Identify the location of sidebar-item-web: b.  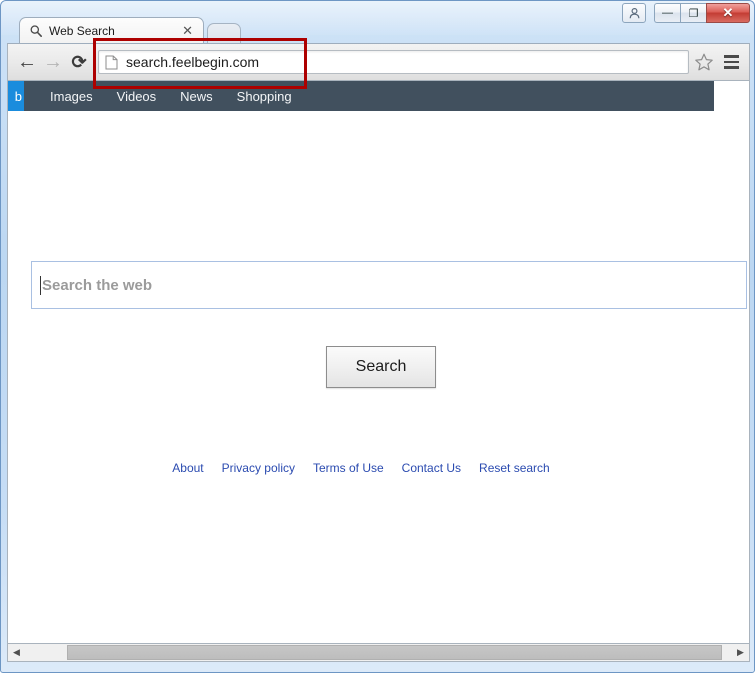
(16, 96).